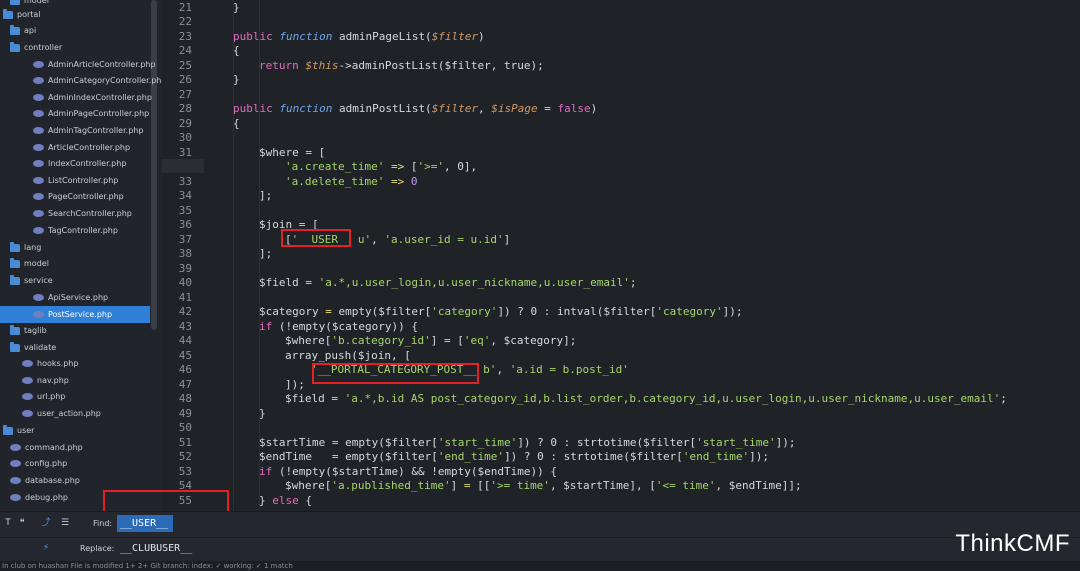 The image size is (1080, 571). I want to click on sidebar-scrollbar, so click(154, 165).